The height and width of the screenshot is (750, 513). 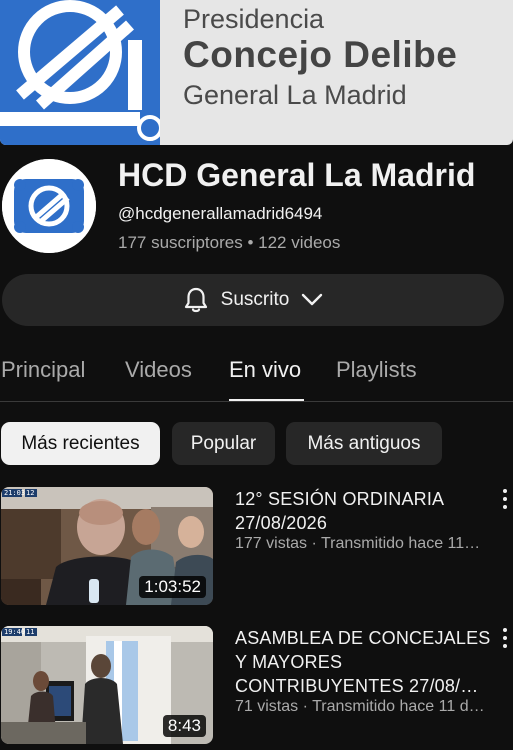 I want to click on subscribed-button: Suscrito, so click(x=253, y=300).